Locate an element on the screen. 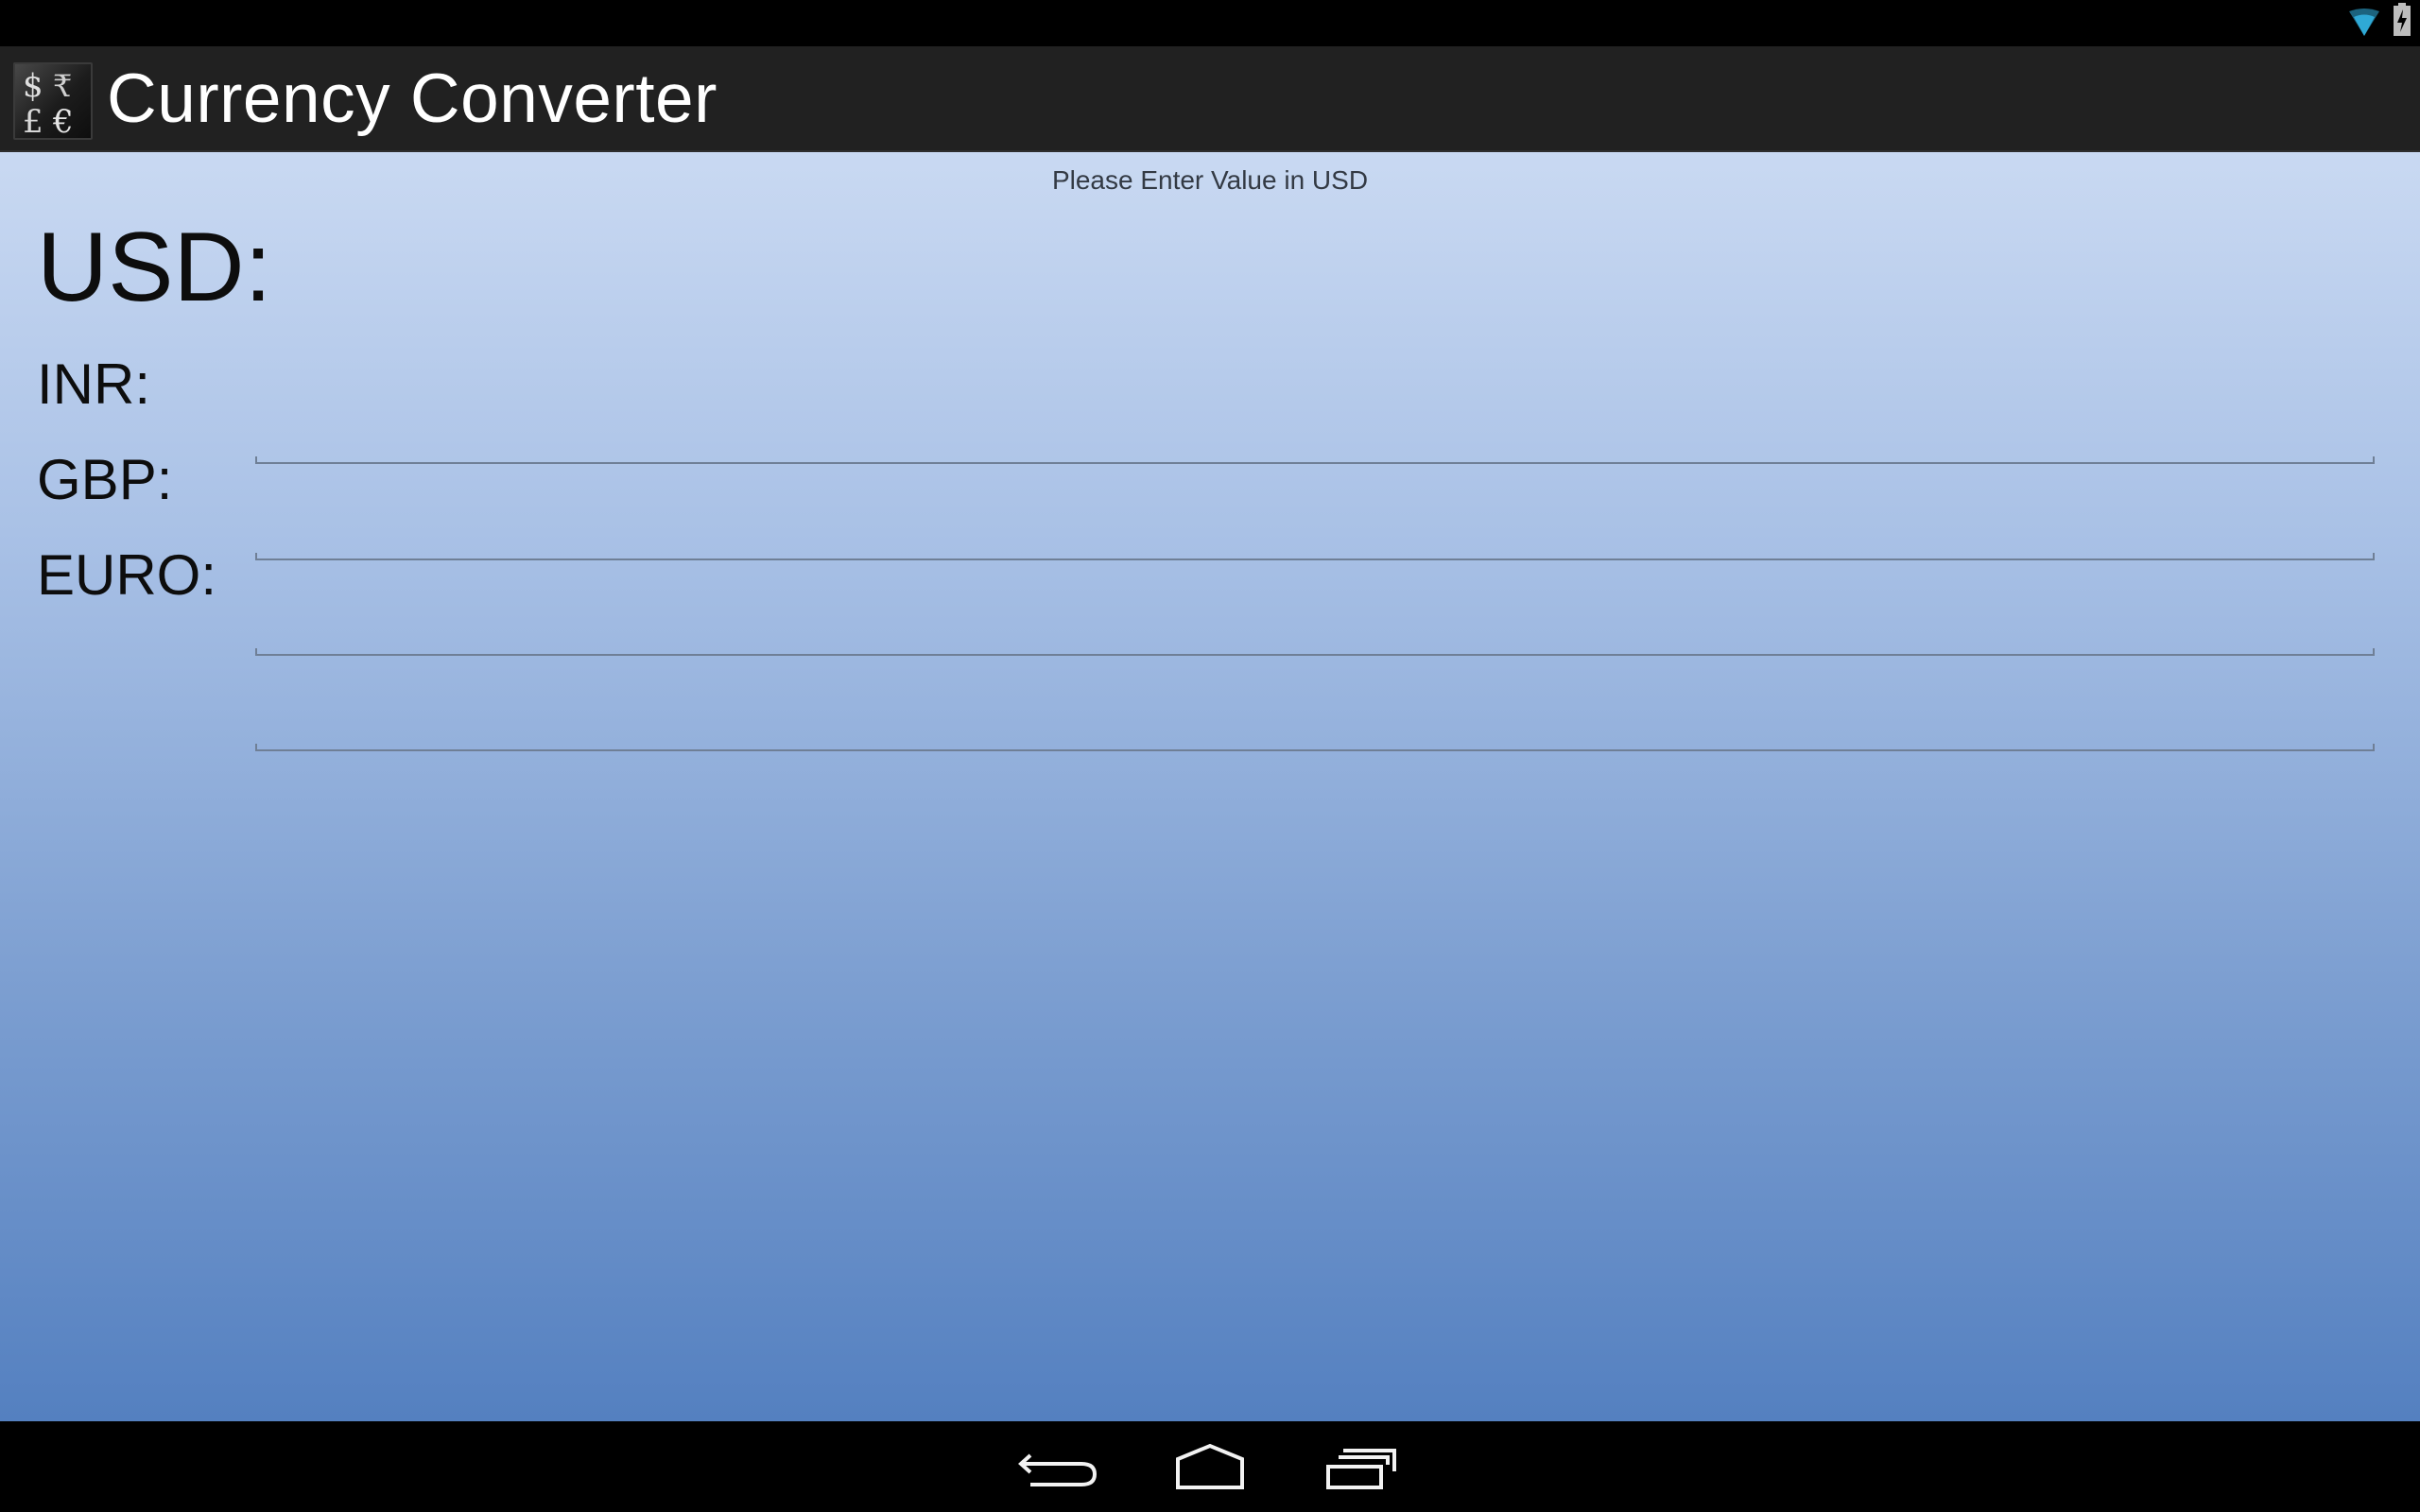 The width and height of the screenshot is (2420, 1512). action-bar: $ ₹ £ € Currency Converter is located at coordinates (1210, 99).